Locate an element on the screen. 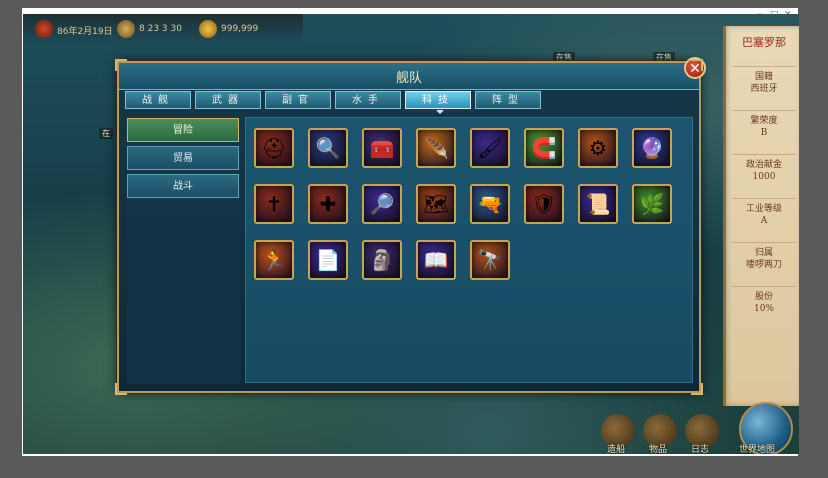 The width and height of the screenshot is (828, 478). date-text: 86年2月19日 is located at coordinates (85, 32).